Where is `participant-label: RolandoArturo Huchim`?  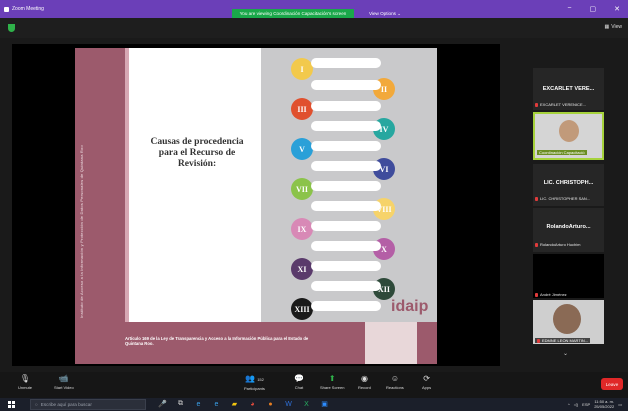
participant-label: RolandoArturo Huchim is located at coordinates (557, 244).